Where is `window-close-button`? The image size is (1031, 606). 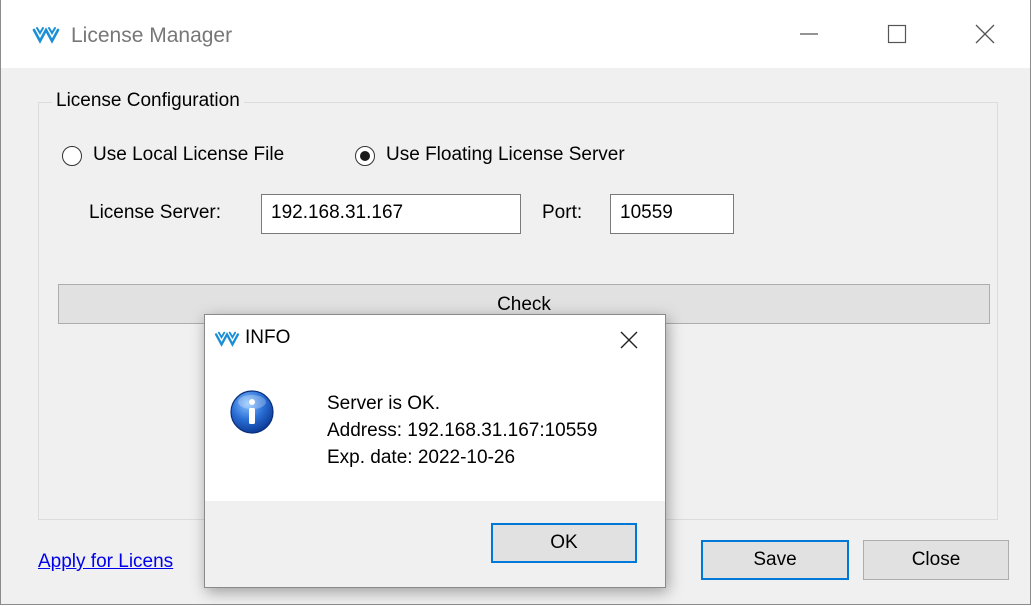 window-close-button is located at coordinates (985, 34).